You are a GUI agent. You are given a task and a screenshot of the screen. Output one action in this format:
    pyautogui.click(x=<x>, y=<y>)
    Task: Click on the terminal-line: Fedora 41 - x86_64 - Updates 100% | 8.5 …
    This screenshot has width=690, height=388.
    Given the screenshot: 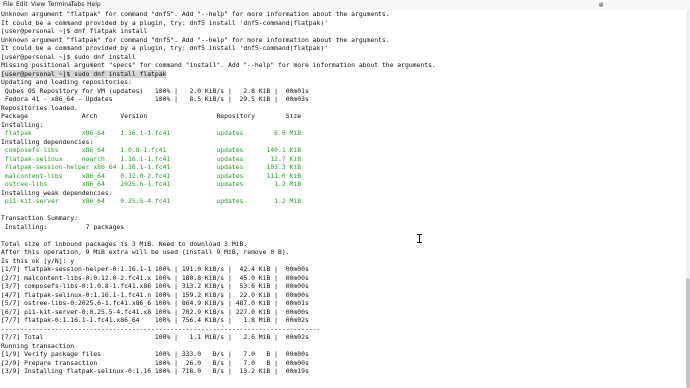 What is the action you would take?
    pyautogui.click(x=343, y=99)
    